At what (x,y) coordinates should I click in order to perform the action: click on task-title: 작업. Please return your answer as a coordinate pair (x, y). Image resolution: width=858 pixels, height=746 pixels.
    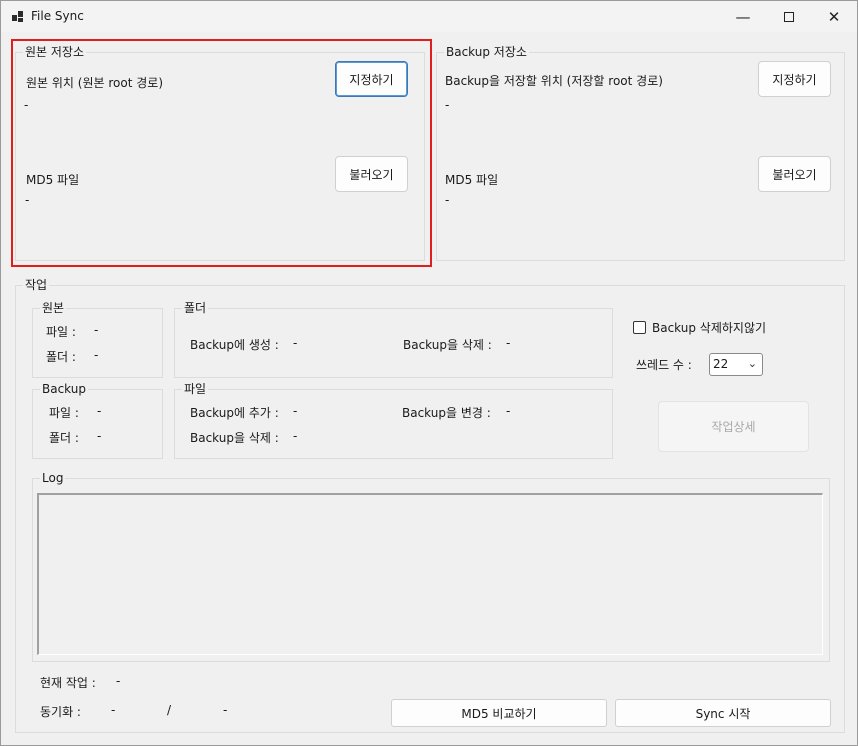
    Looking at the image, I should click on (36, 285).